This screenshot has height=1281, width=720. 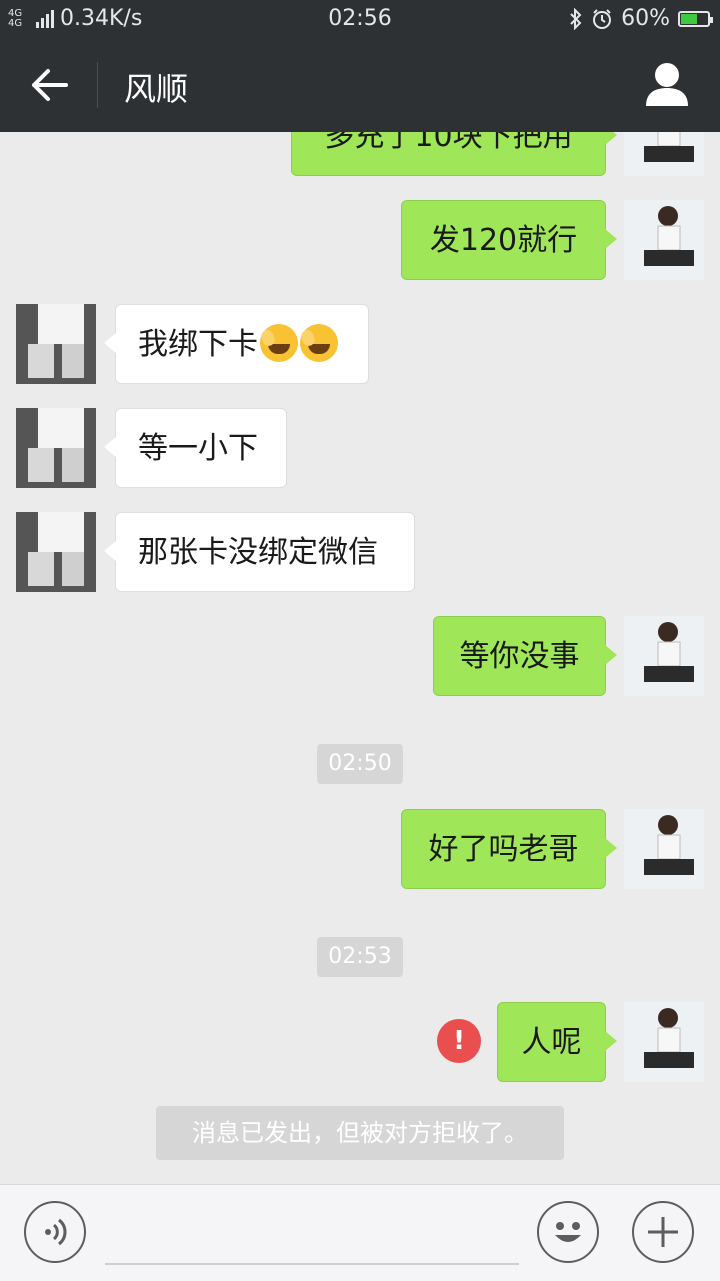 I want to click on bluetooth-icon, so click(x=576, y=18).